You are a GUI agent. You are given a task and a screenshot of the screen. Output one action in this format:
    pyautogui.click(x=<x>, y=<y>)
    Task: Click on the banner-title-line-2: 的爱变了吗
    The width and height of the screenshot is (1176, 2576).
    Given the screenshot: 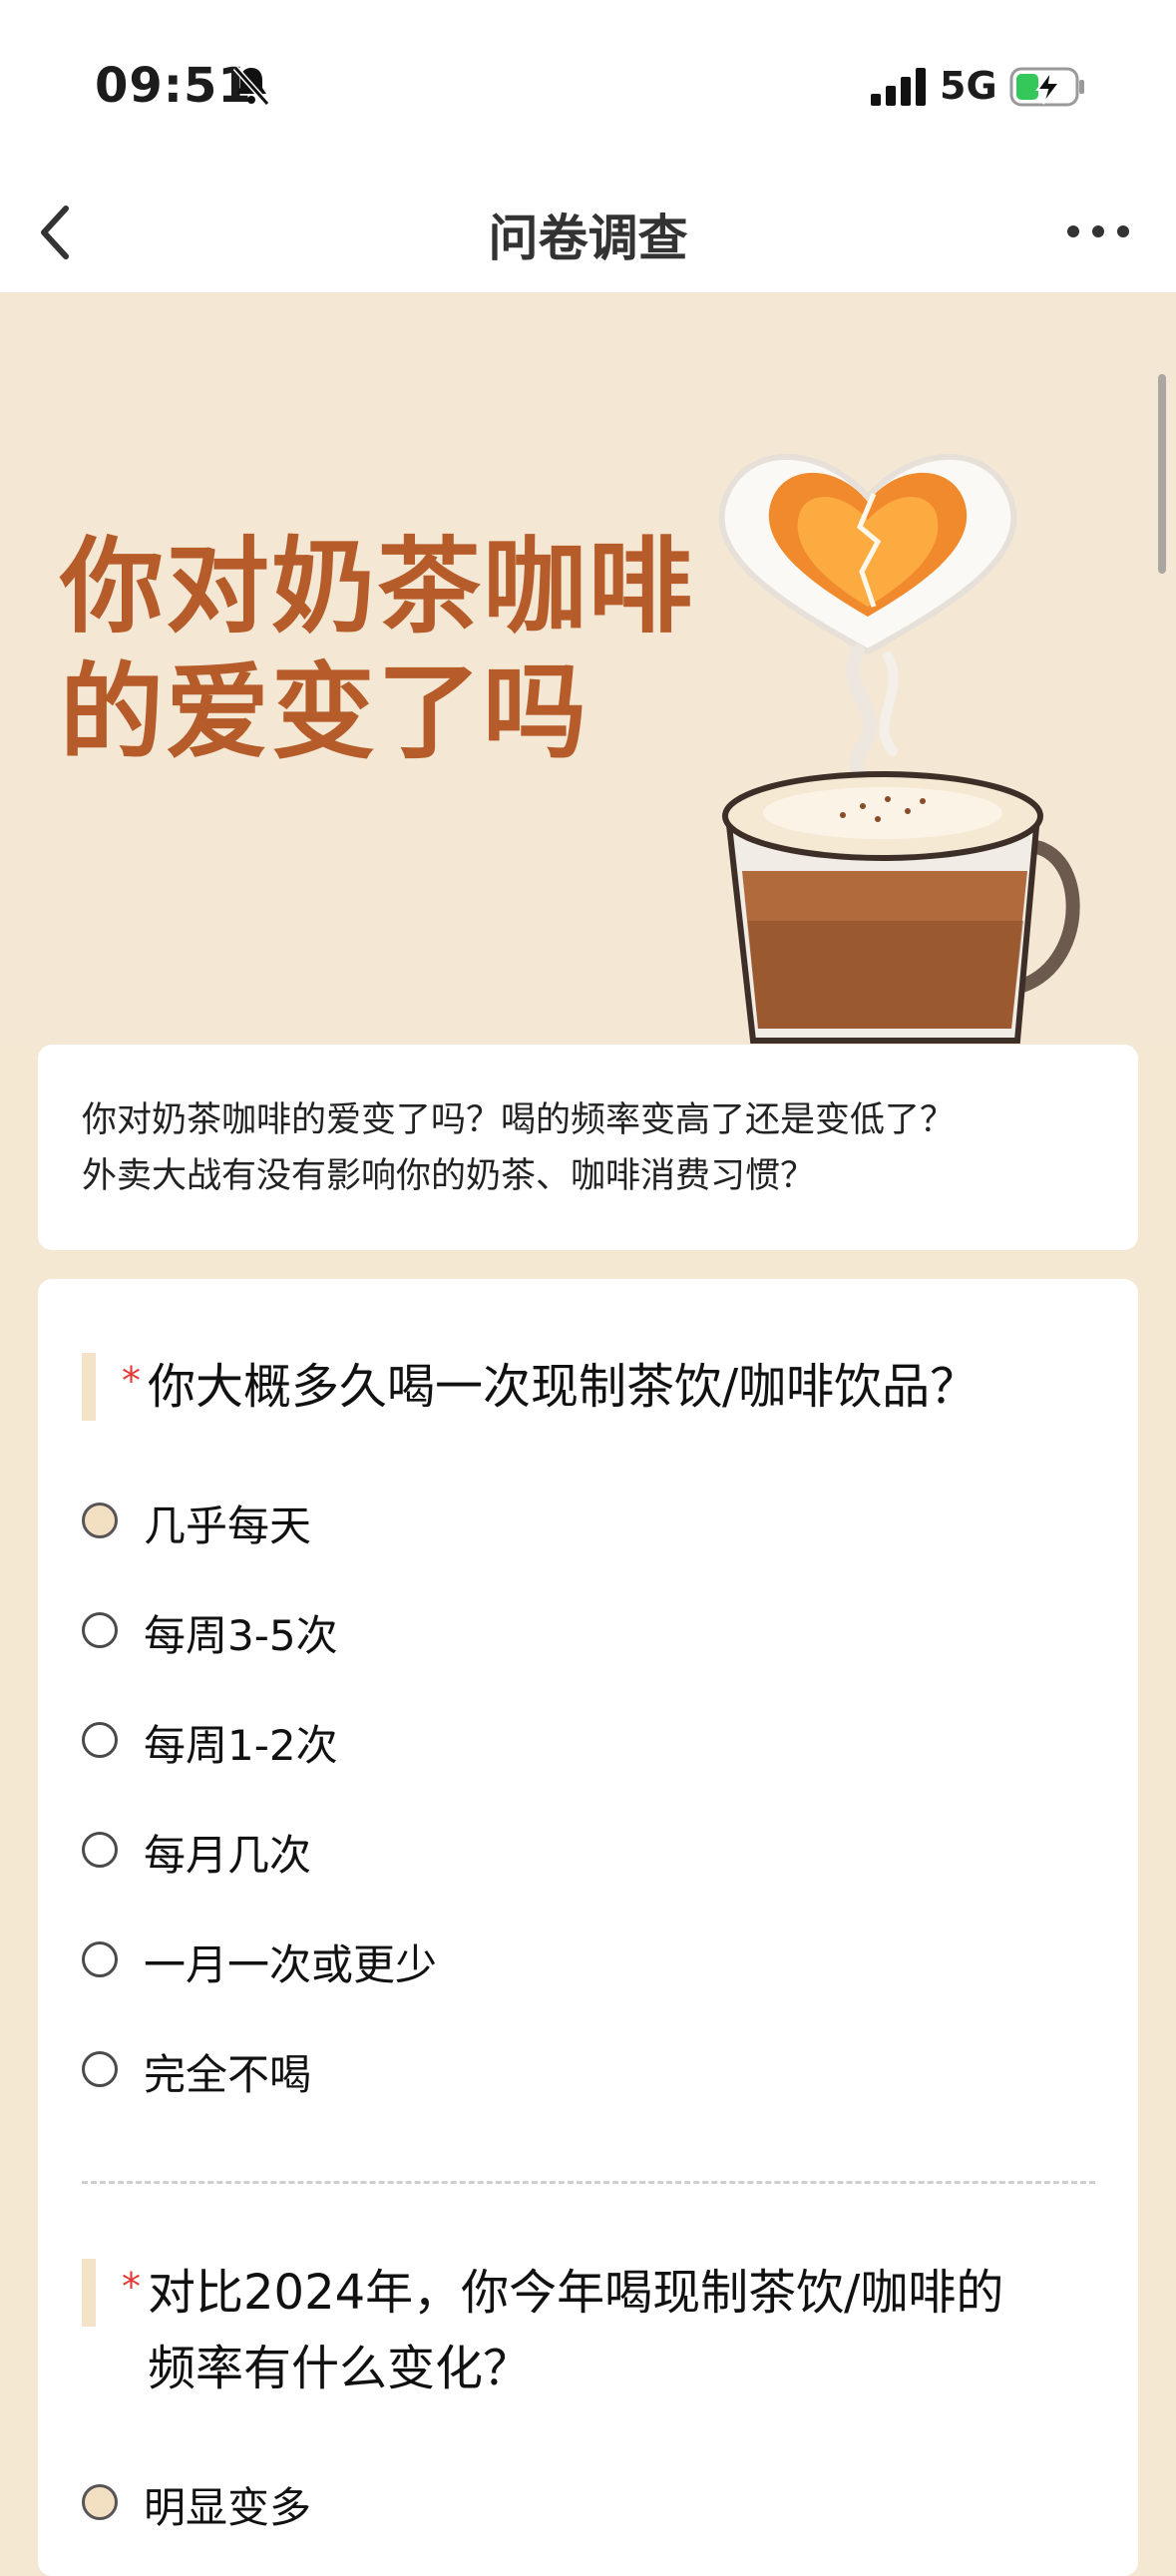 What is the action you would take?
    pyautogui.click(x=325, y=712)
    